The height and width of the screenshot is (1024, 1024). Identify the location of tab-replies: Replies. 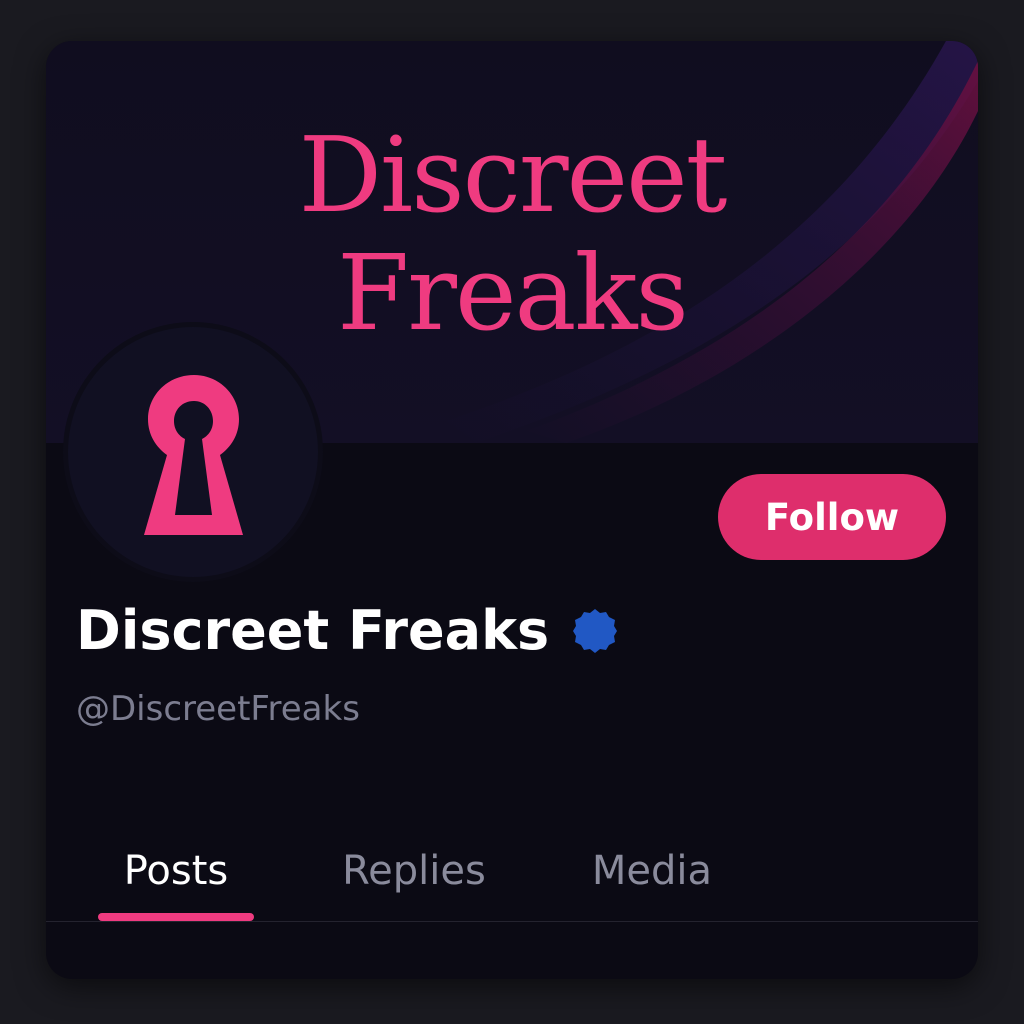
(414, 871).